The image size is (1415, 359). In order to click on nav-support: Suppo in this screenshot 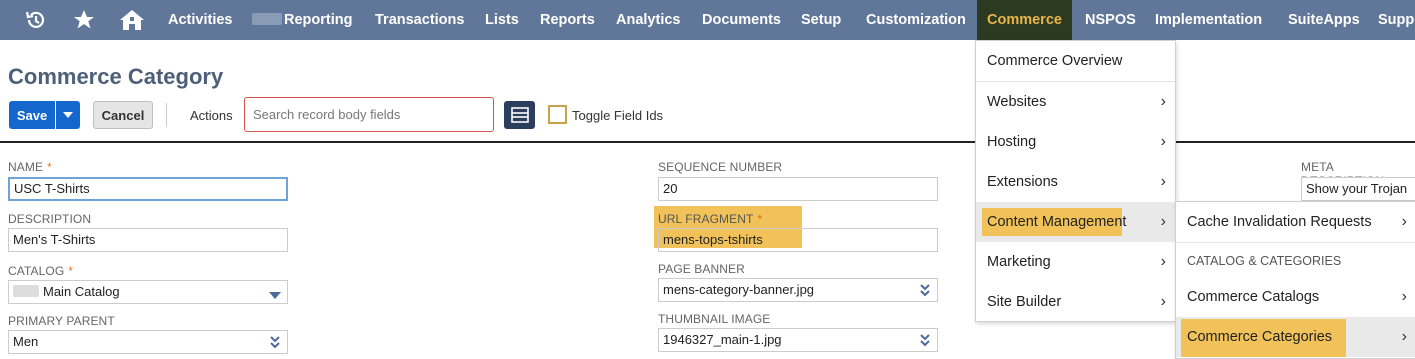, I will do `click(1396, 20)`.